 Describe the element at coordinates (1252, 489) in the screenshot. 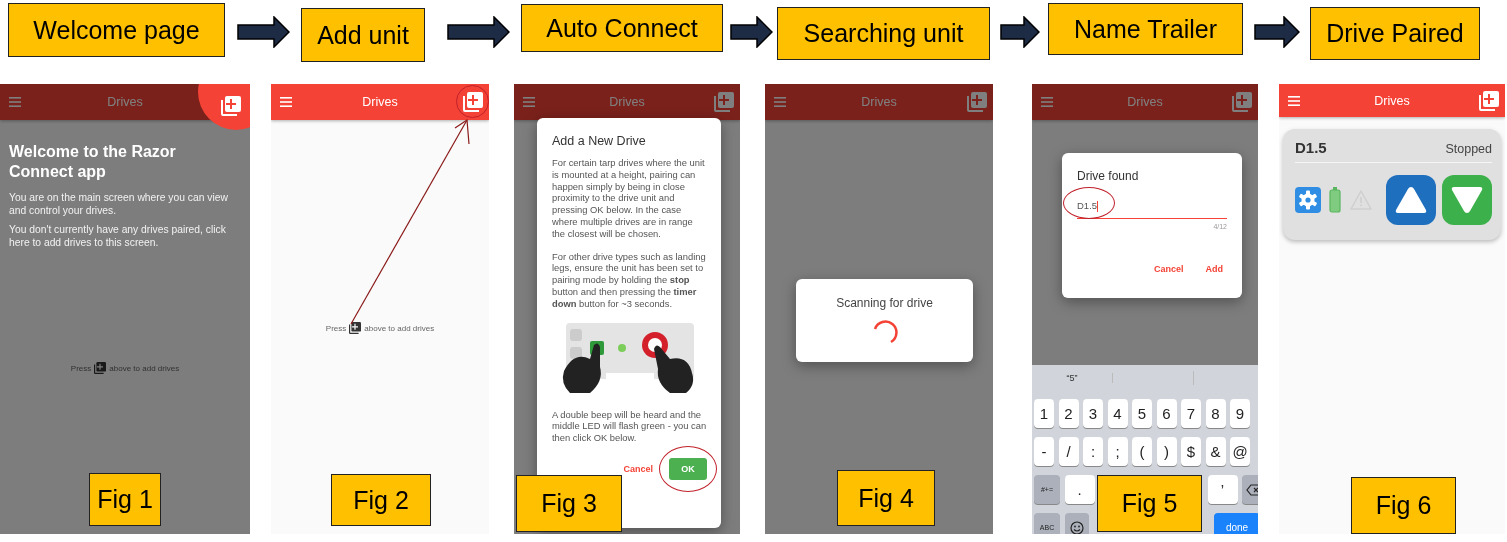

I see `backspace-icon` at that location.